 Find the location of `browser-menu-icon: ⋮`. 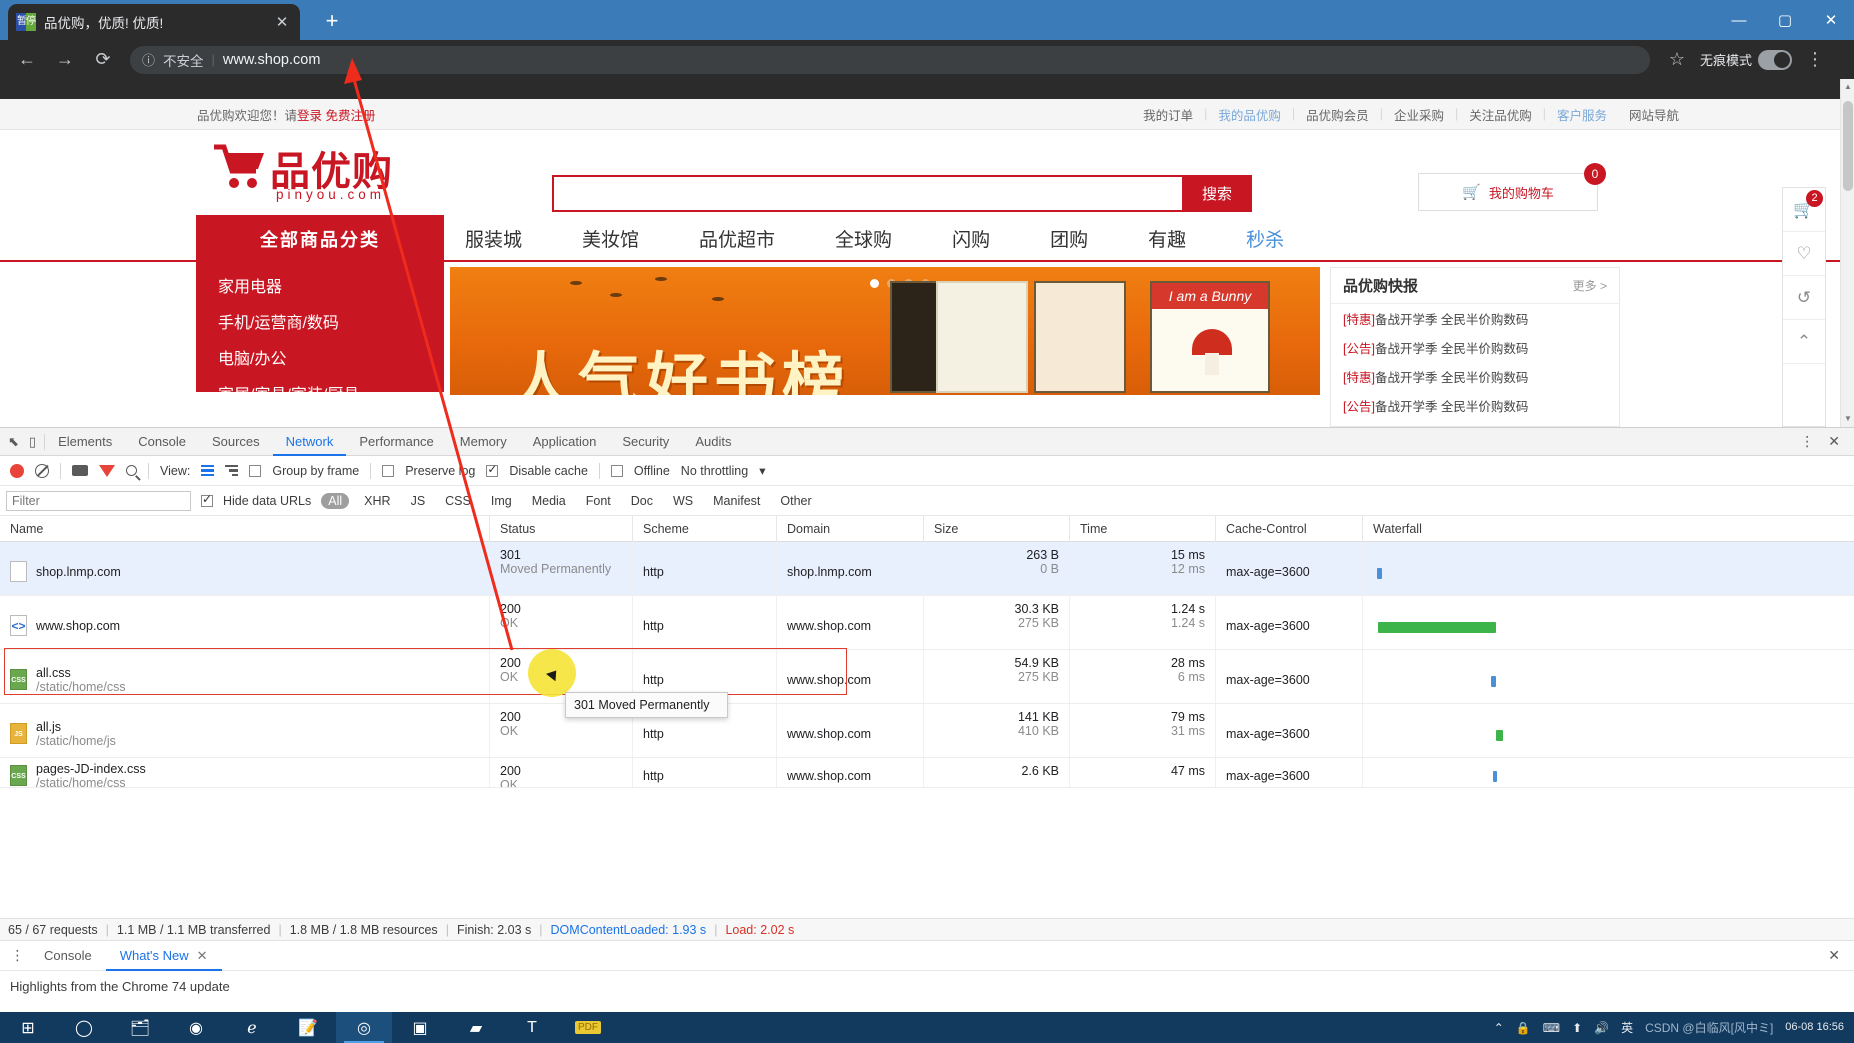

browser-menu-icon: ⋮ is located at coordinates (1815, 60).